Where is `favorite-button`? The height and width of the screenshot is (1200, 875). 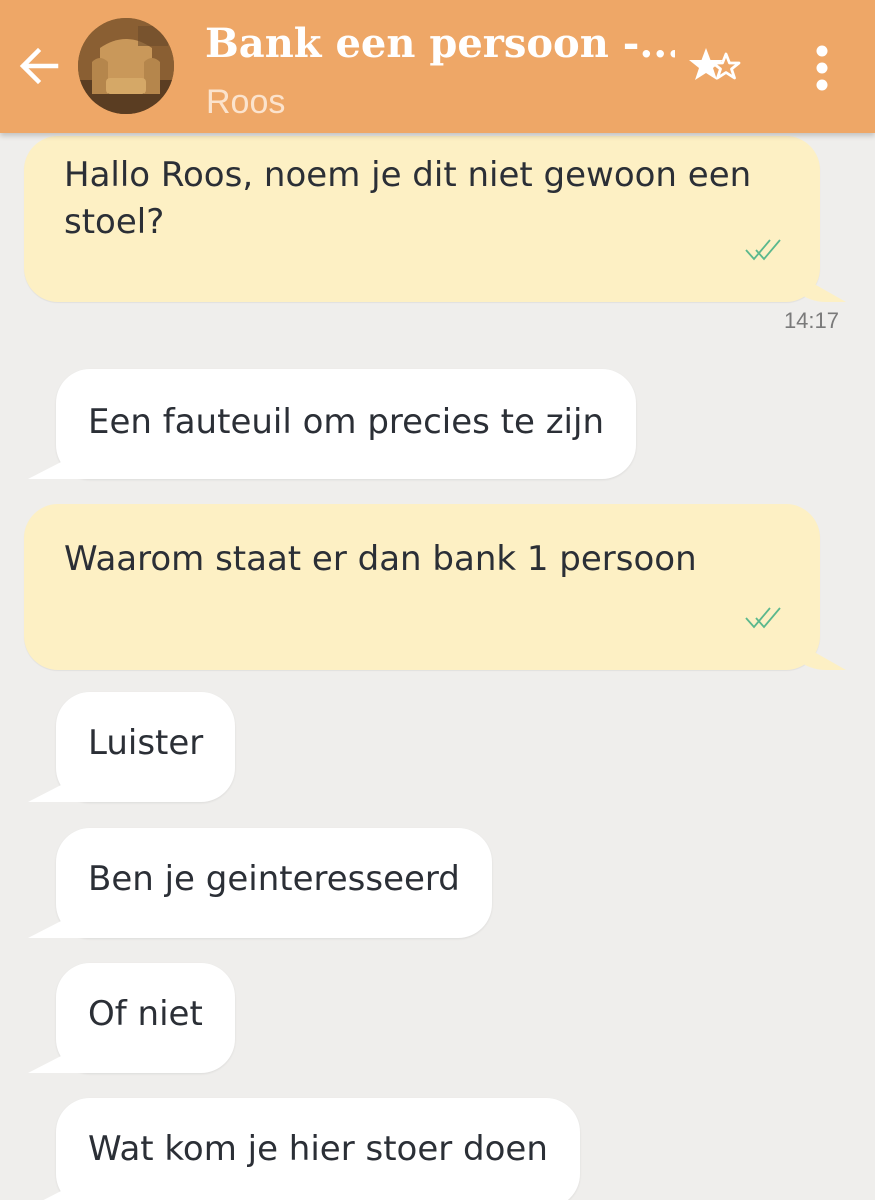
favorite-button is located at coordinates (716, 68).